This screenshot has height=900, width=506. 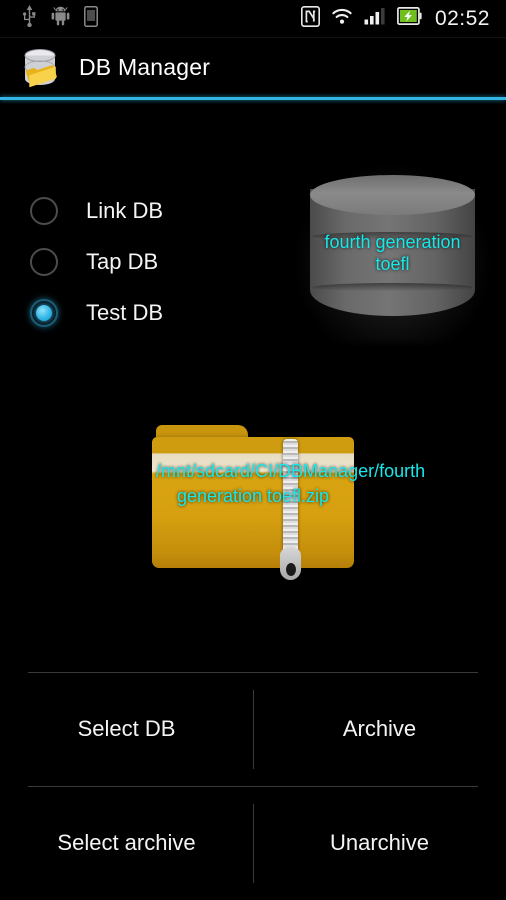 I want to click on radio-option-link-db: Link DB, so click(x=96, y=210).